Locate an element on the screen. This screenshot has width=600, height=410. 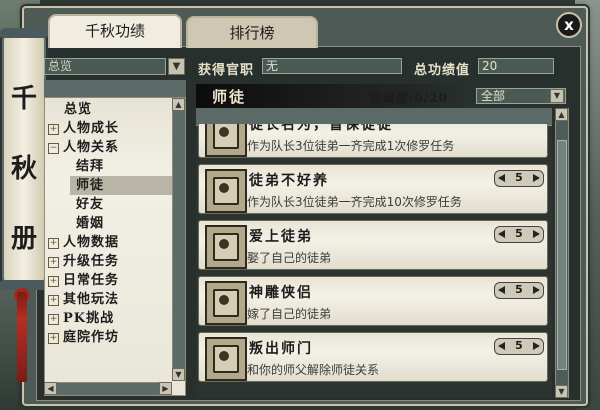
achievement-desc: 嫁了自己的徒弟 is located at coordinates (289, 314).